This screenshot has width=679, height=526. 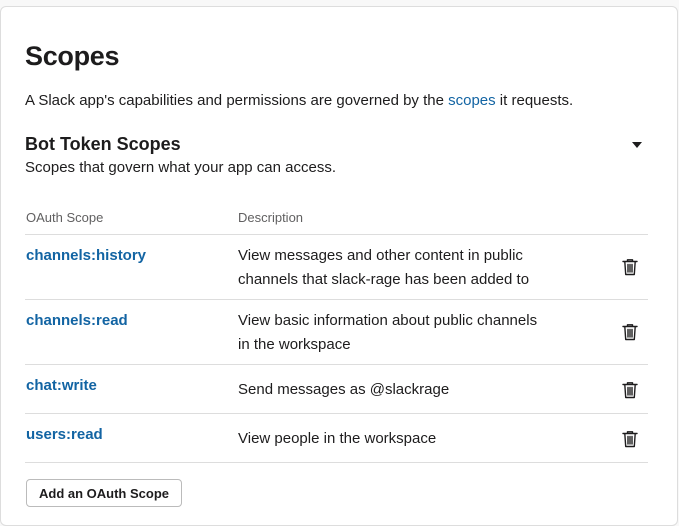 I want to click on description-text-after: it requests., so click(x=534, y=100).